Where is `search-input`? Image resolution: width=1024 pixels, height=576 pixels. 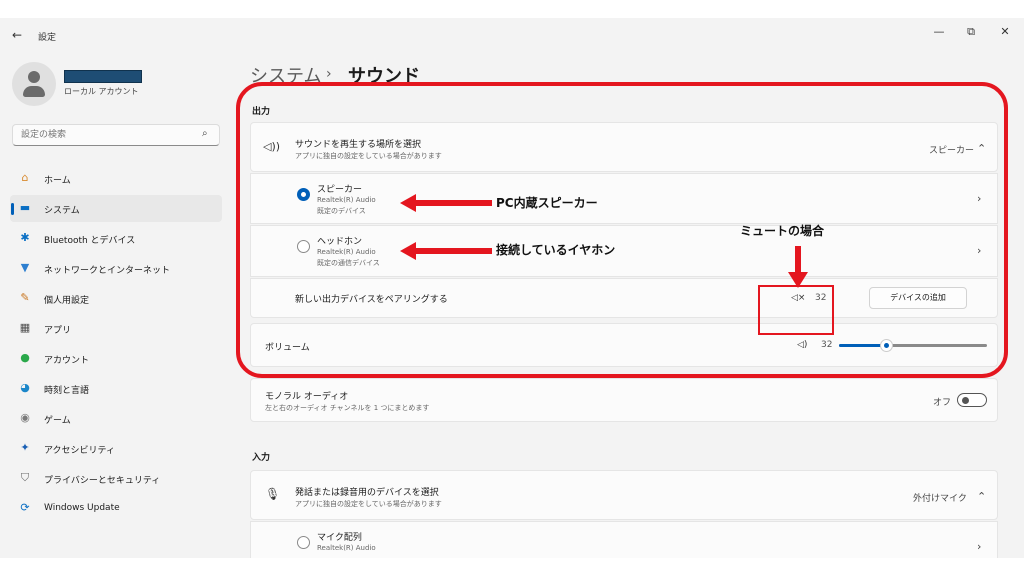
search-input is located at coordinates (116, 135).